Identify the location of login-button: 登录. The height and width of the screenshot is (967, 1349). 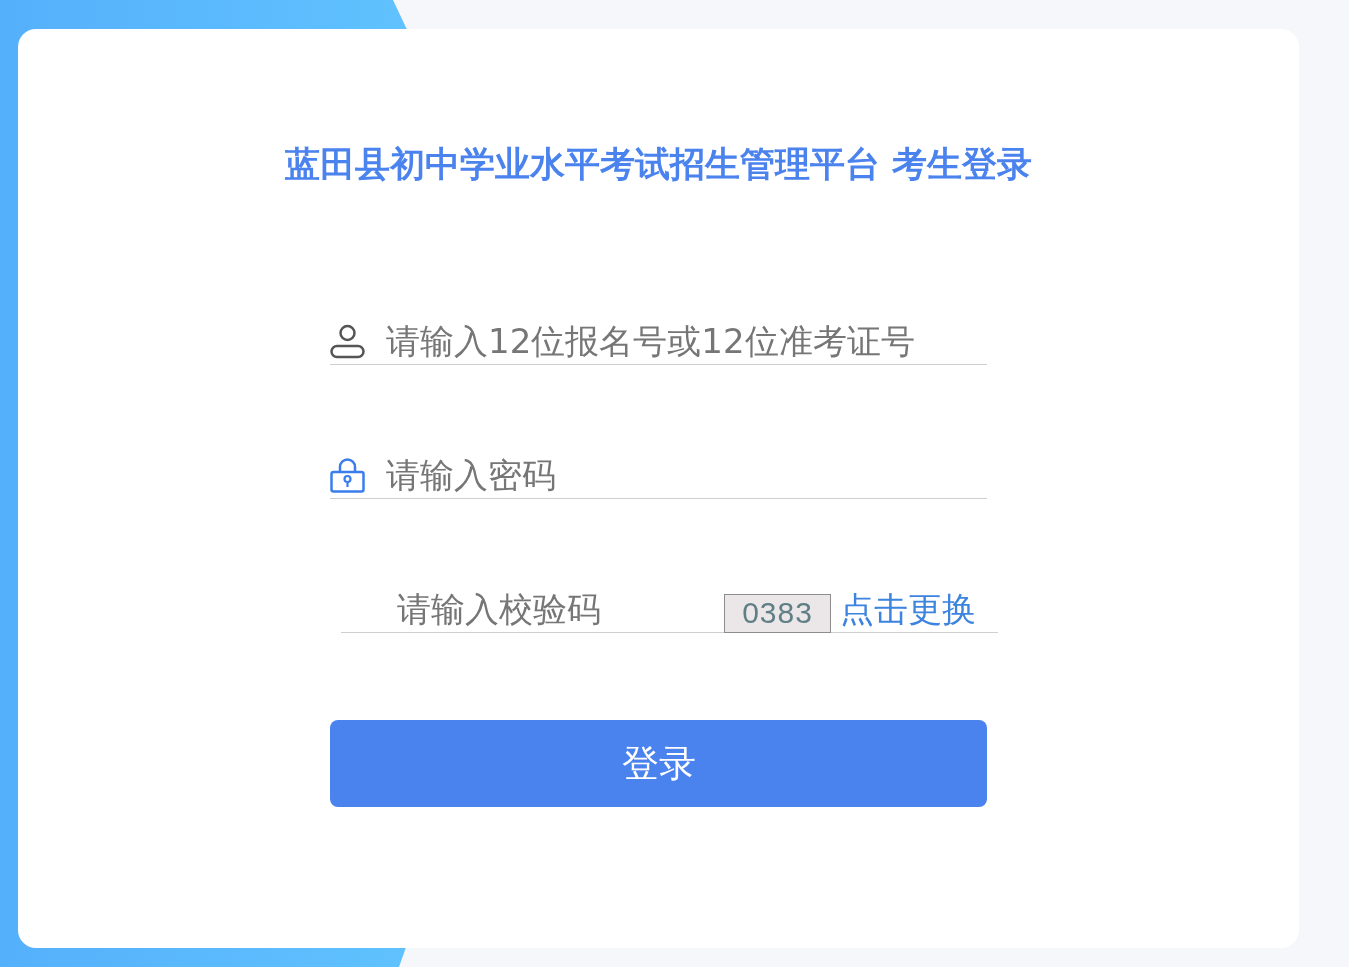
(658, 763).